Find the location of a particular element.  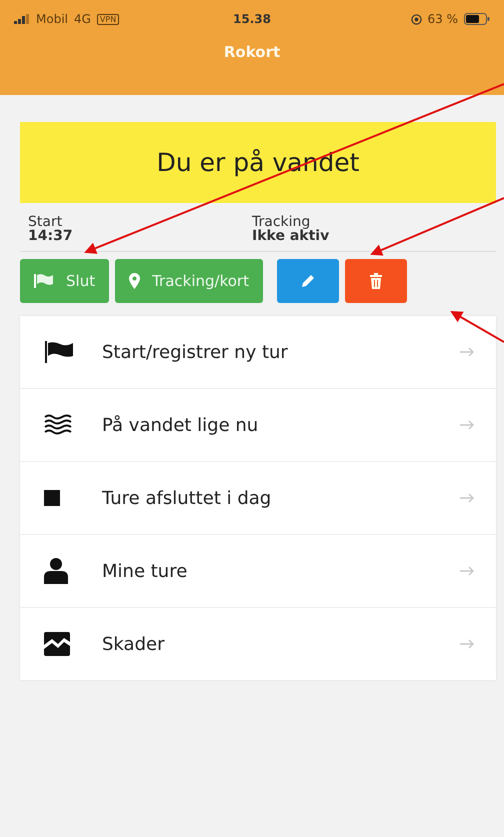

carrier-name: Mobil is located at coordinates (52, 19).